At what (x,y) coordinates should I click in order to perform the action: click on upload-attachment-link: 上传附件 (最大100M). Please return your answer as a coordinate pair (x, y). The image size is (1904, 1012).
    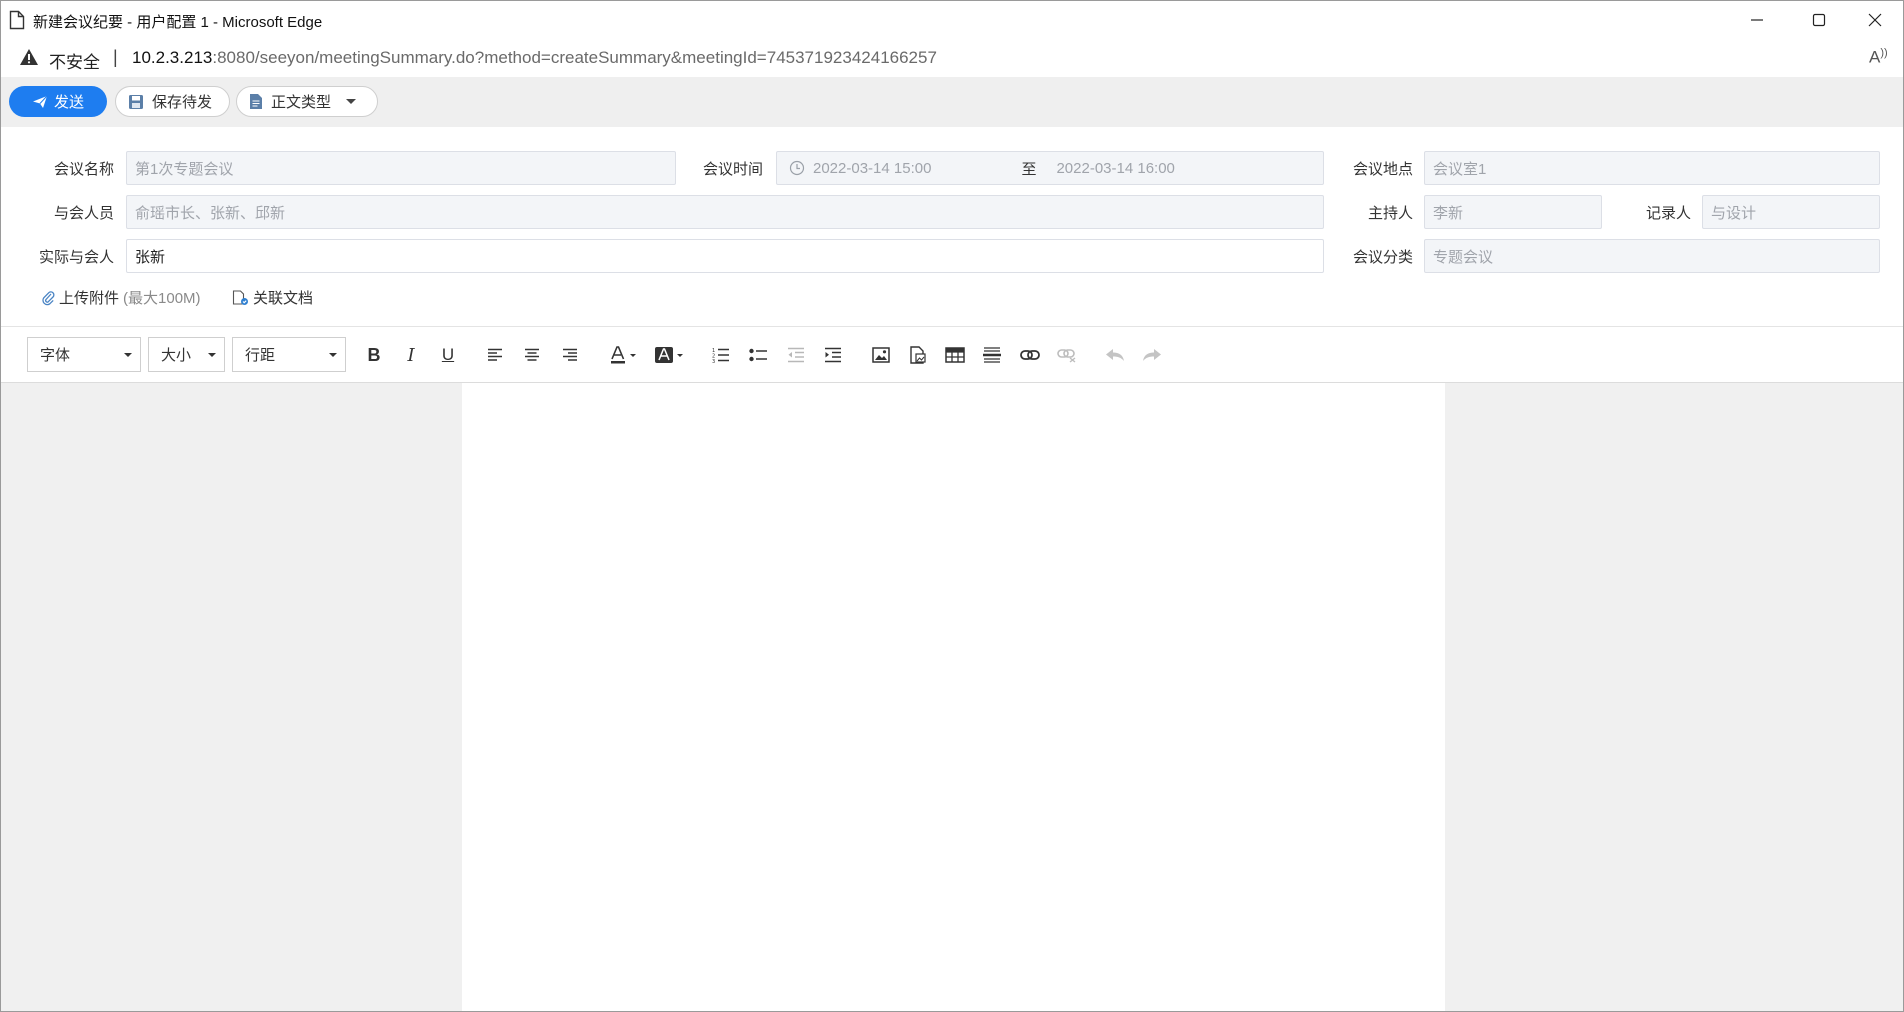
    Looking at the image, I should click on (121, 297).